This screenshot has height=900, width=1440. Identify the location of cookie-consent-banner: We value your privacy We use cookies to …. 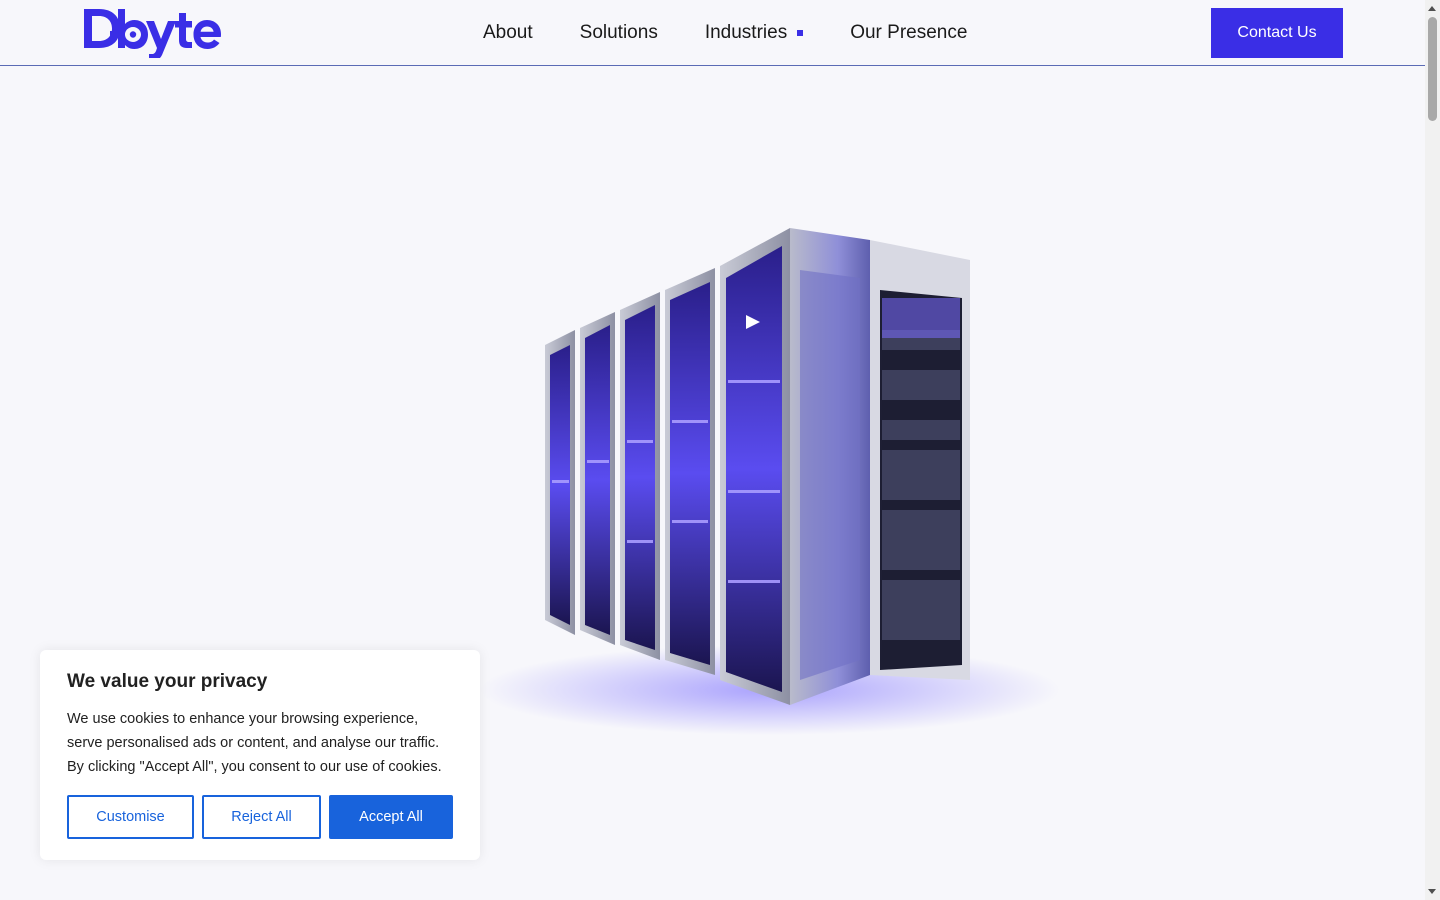
(260, 755).